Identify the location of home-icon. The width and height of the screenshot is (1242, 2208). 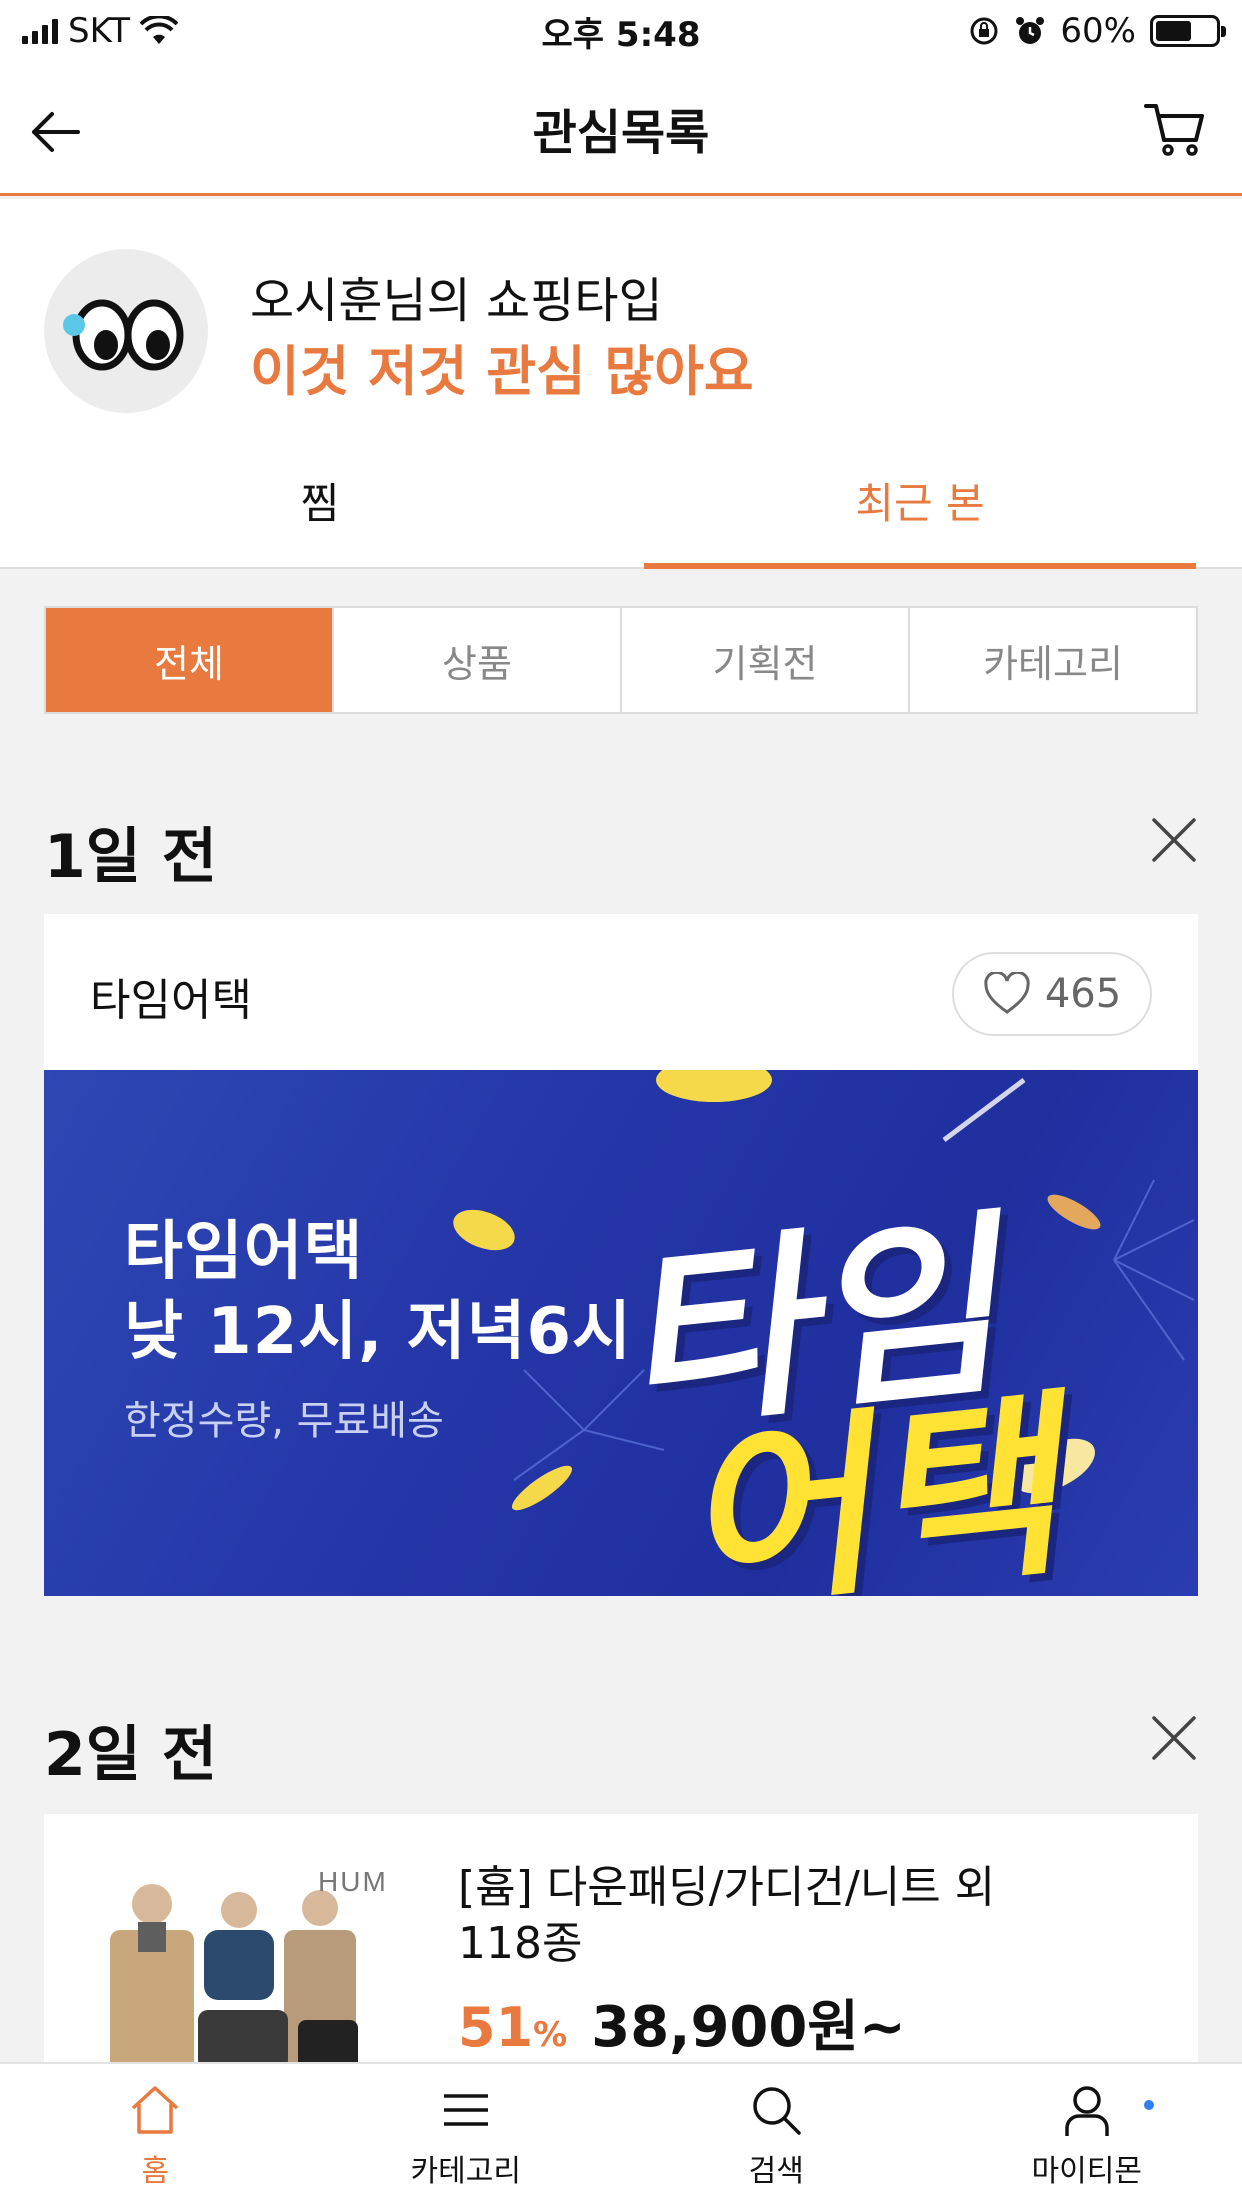
(155, 2110).